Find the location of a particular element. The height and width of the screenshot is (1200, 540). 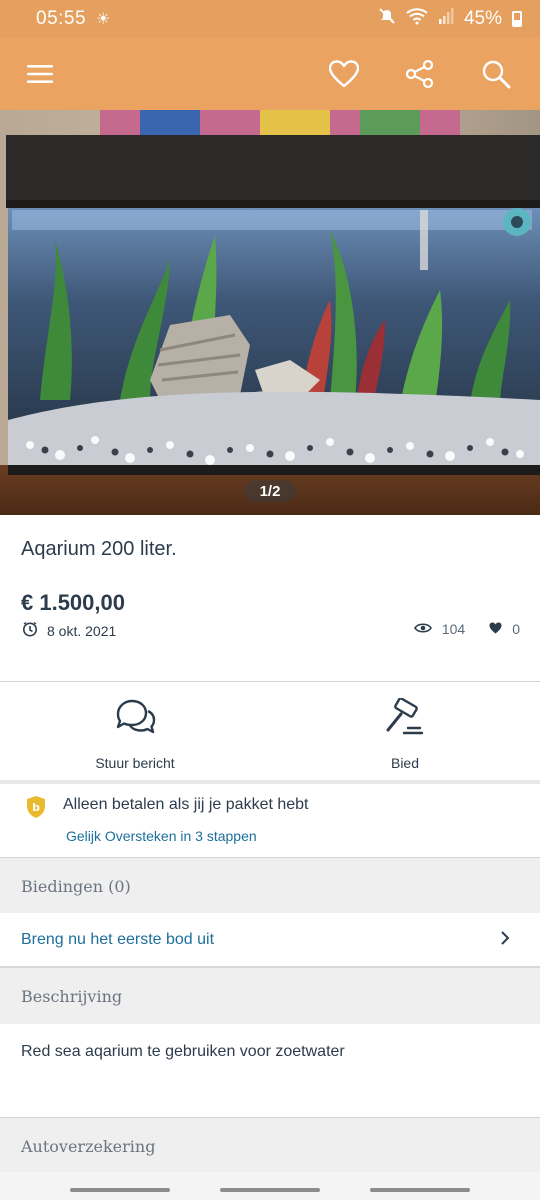

bids-header: Biedingen (0) is located at coordinates (270, 886).